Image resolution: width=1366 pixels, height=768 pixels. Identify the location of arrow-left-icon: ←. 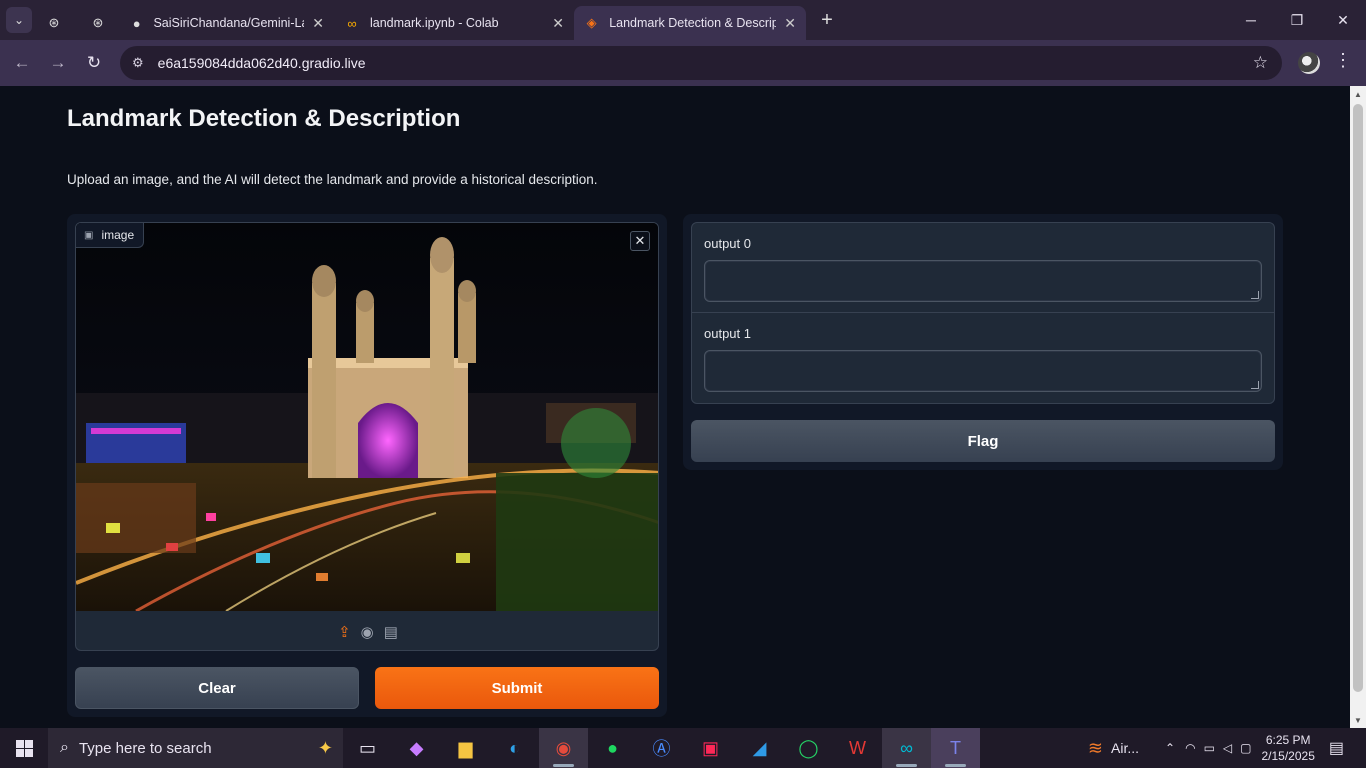
(22, 62).